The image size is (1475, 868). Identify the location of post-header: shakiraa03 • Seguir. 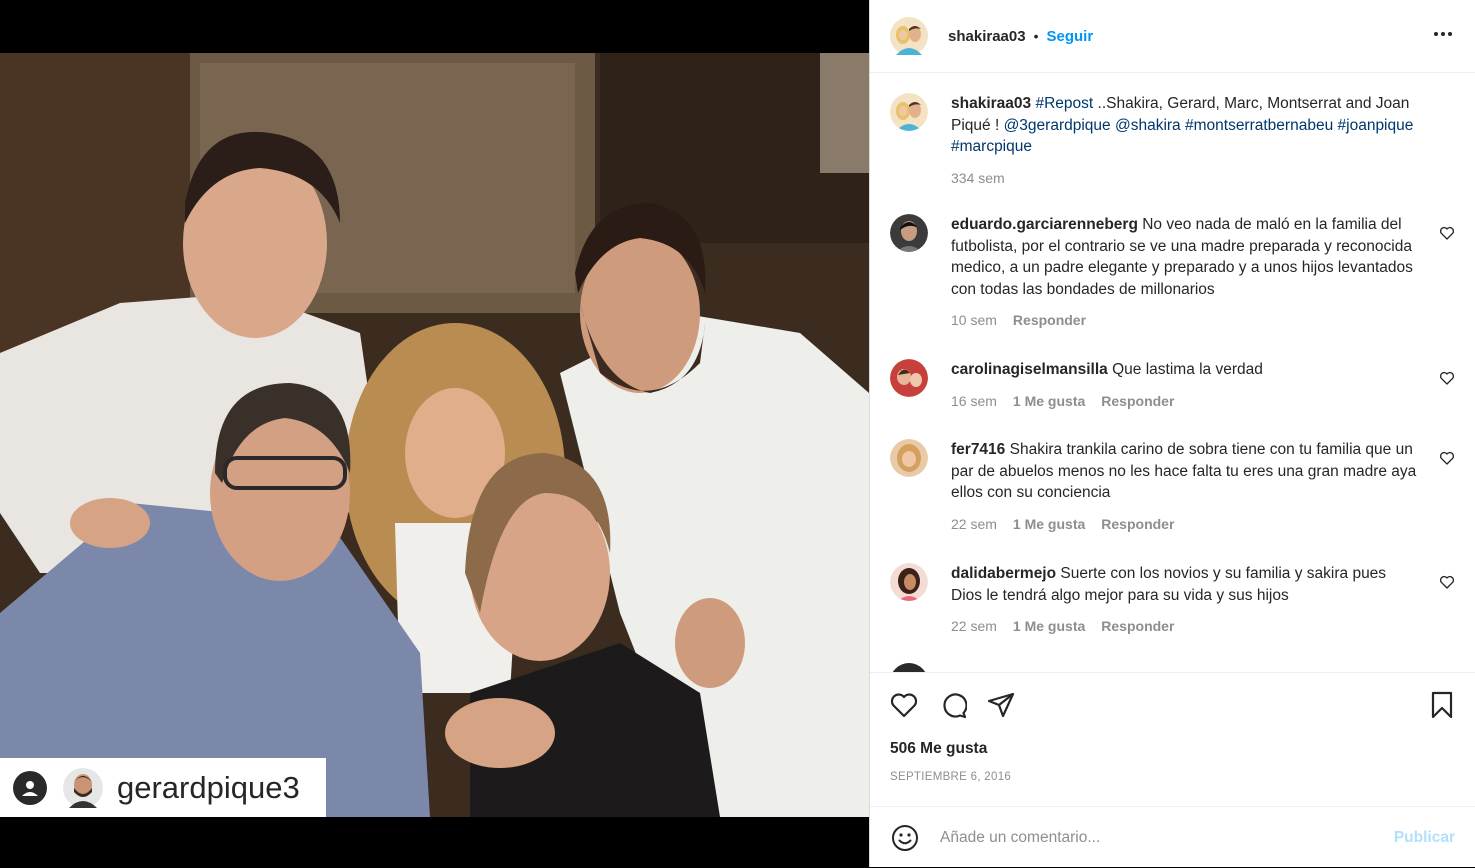
(1172, 36).